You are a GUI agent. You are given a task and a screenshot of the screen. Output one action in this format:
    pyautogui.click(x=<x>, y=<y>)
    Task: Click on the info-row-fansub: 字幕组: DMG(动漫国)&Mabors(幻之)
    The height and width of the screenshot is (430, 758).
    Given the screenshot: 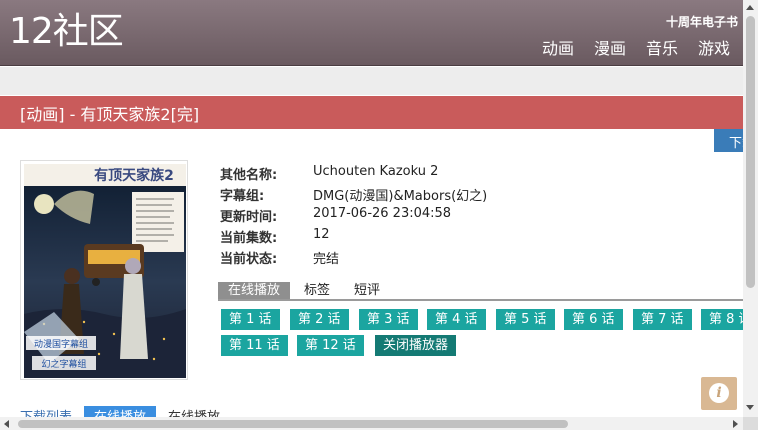 What is the action you would take?
    pyautogui.click(x=353, y=195)
    